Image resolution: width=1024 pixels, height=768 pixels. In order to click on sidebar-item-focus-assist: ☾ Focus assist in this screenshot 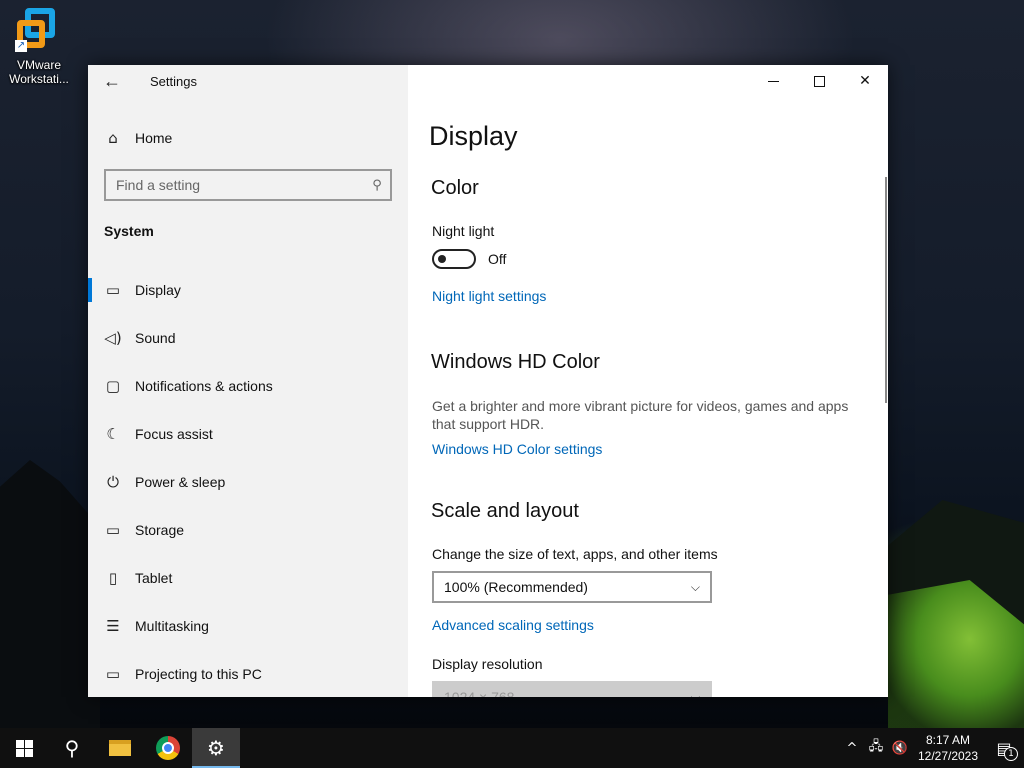, I will do `click(248, 434)`.